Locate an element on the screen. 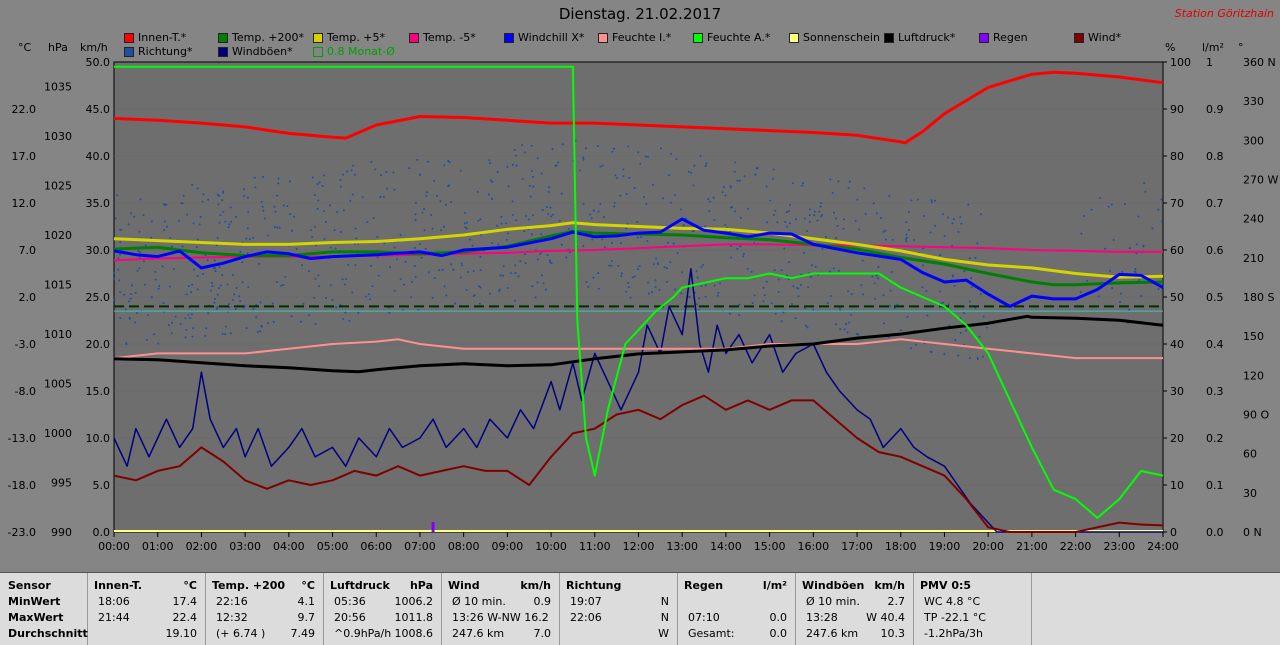  celsius-tick-label: -23.0 is located at coordinates (22, 532).